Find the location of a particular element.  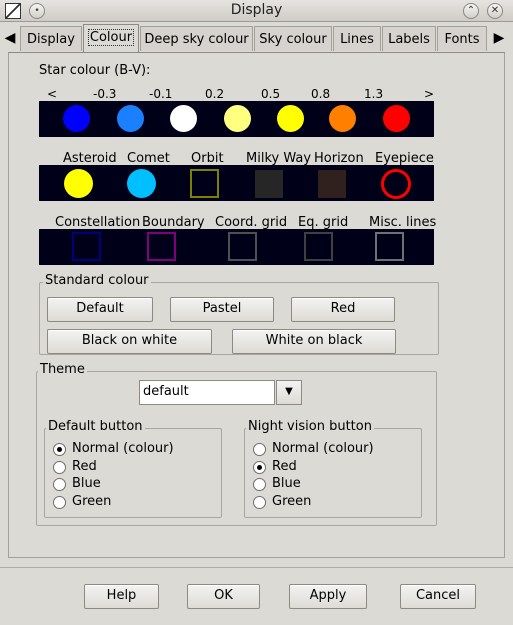

black-on-white-button: Black on white is located at coordinates (129, 341).